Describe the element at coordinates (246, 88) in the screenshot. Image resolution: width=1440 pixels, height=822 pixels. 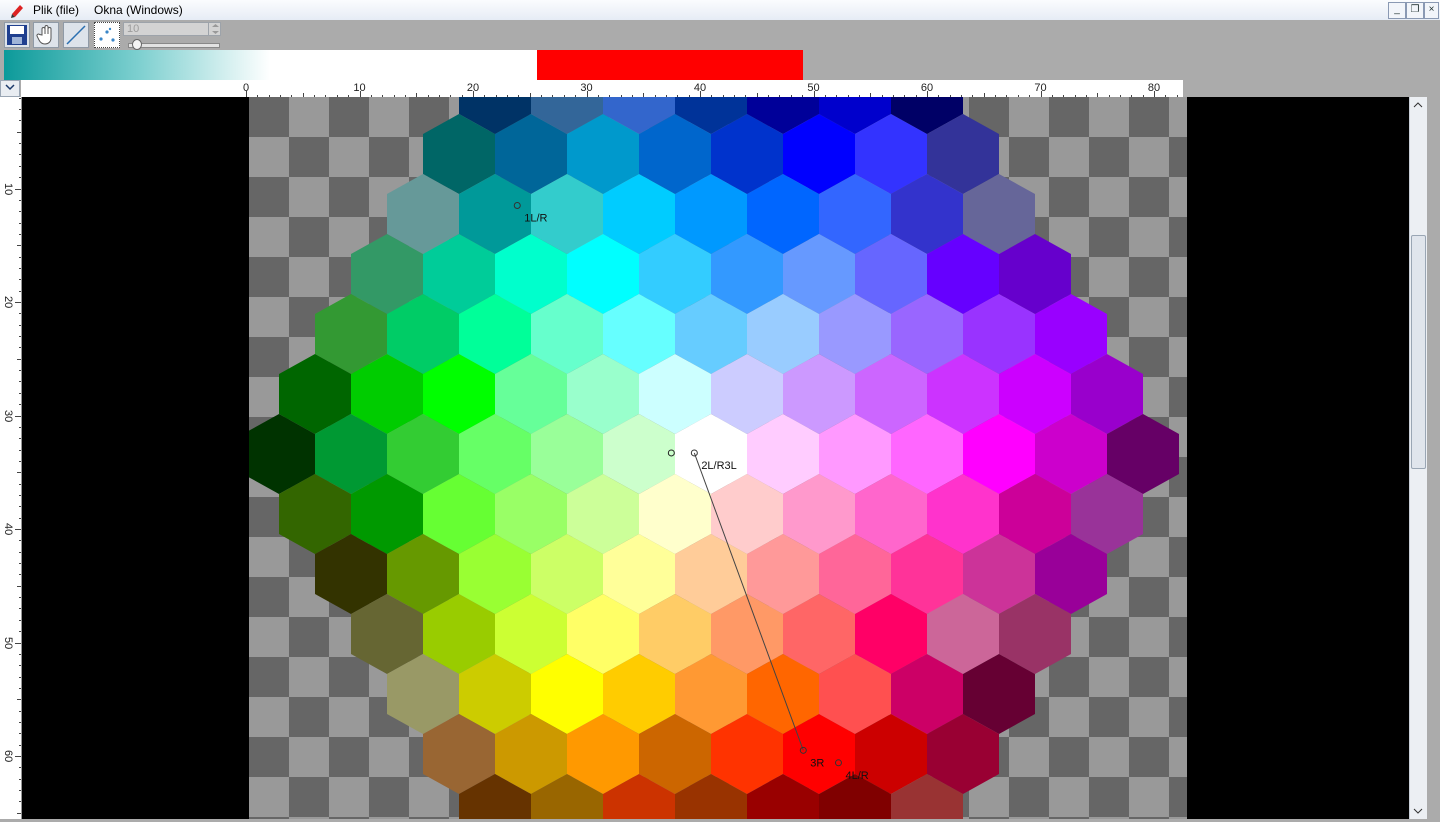
I see `ruler-label: 0` at that location.